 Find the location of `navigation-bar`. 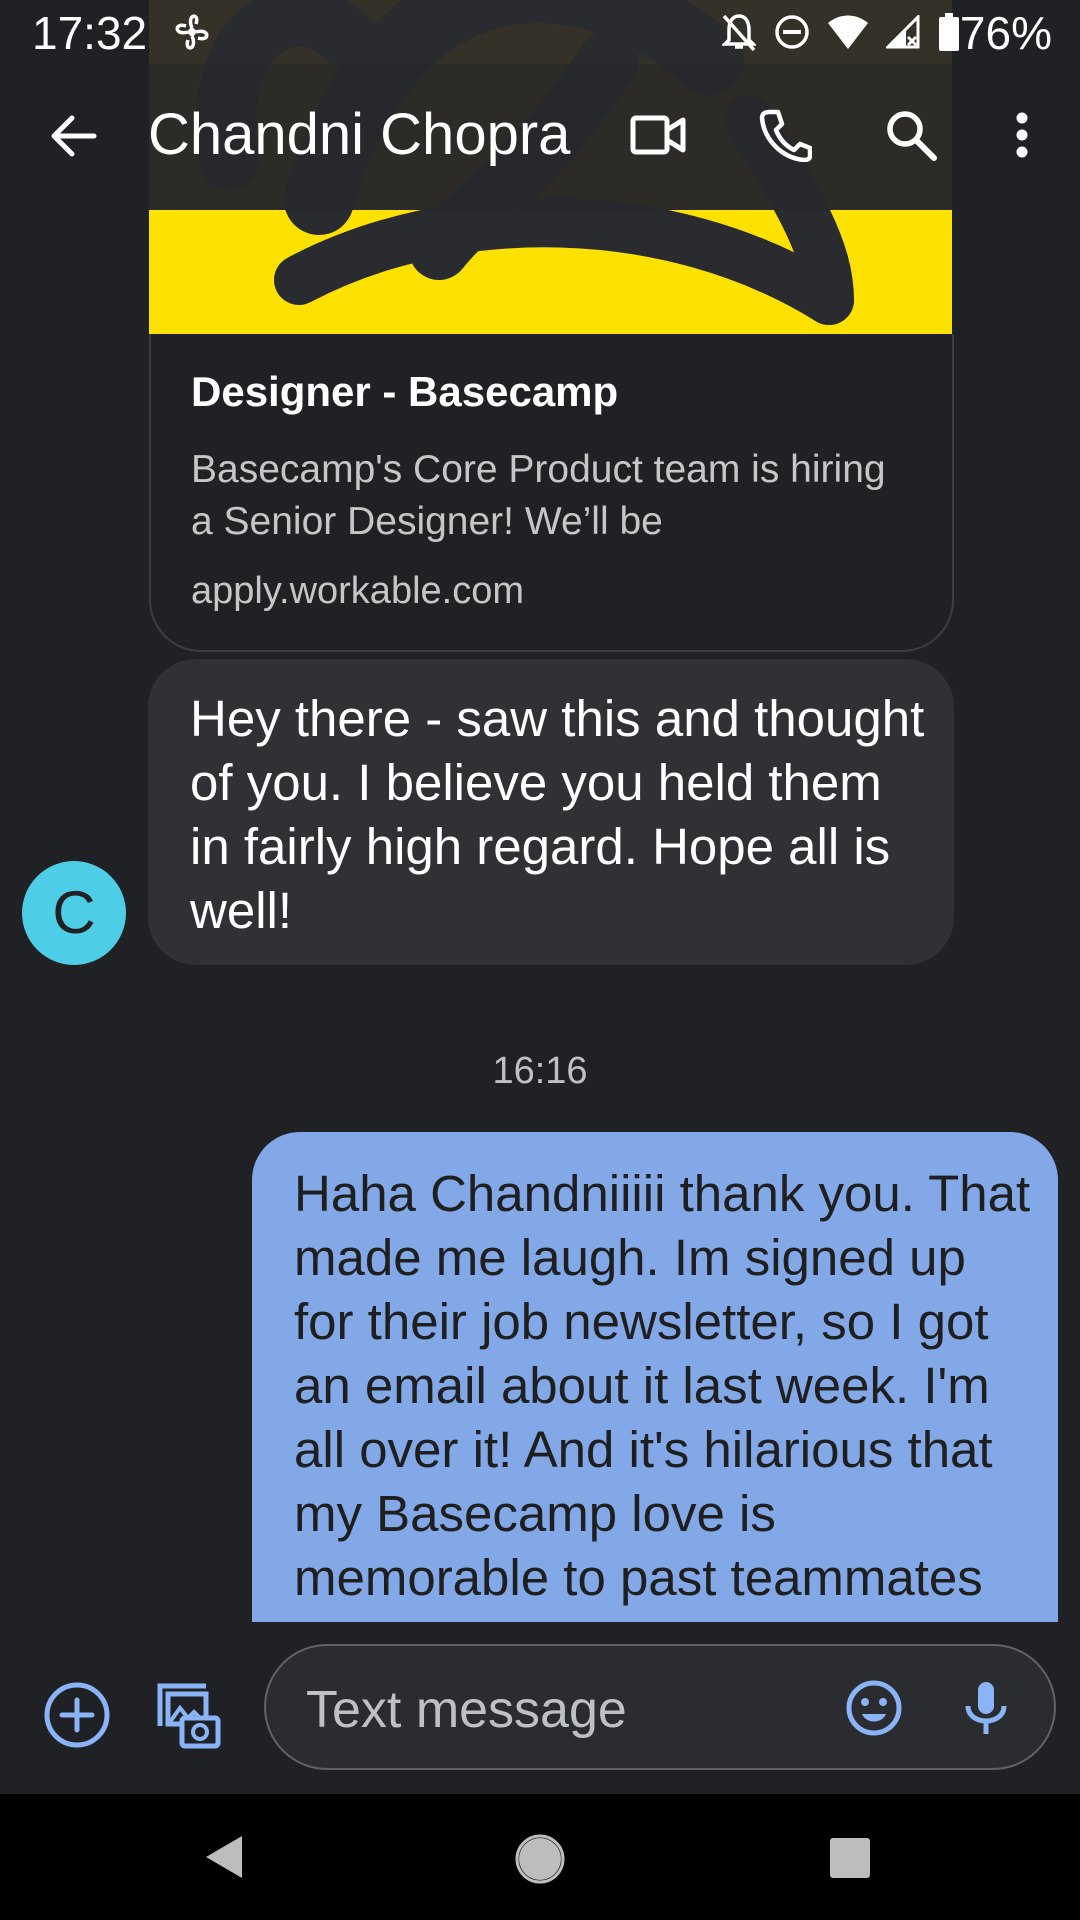

navigation-bar is located at coordinates (540, 1857).